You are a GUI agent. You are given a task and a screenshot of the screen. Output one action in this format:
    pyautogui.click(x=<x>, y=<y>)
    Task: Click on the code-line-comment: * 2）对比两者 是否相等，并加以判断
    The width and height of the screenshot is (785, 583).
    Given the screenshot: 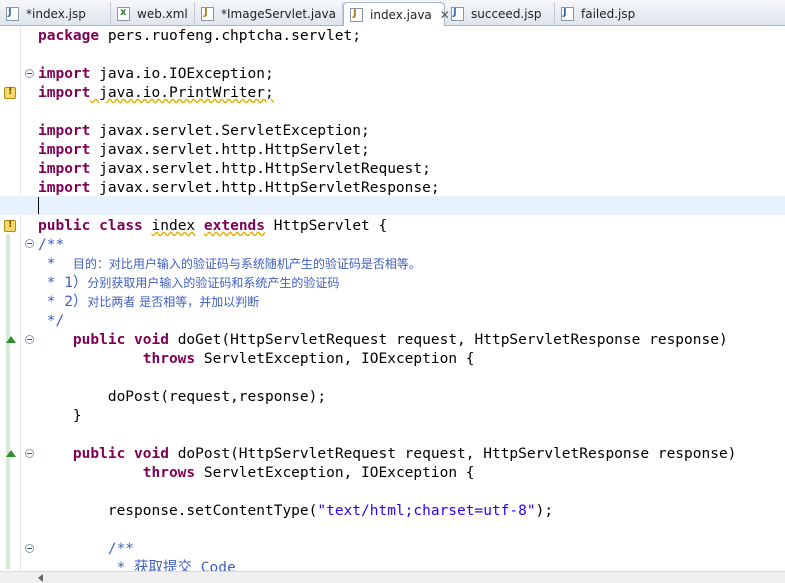 What is the action you would take?
    pyautogui.click(x=149, y=302)
    